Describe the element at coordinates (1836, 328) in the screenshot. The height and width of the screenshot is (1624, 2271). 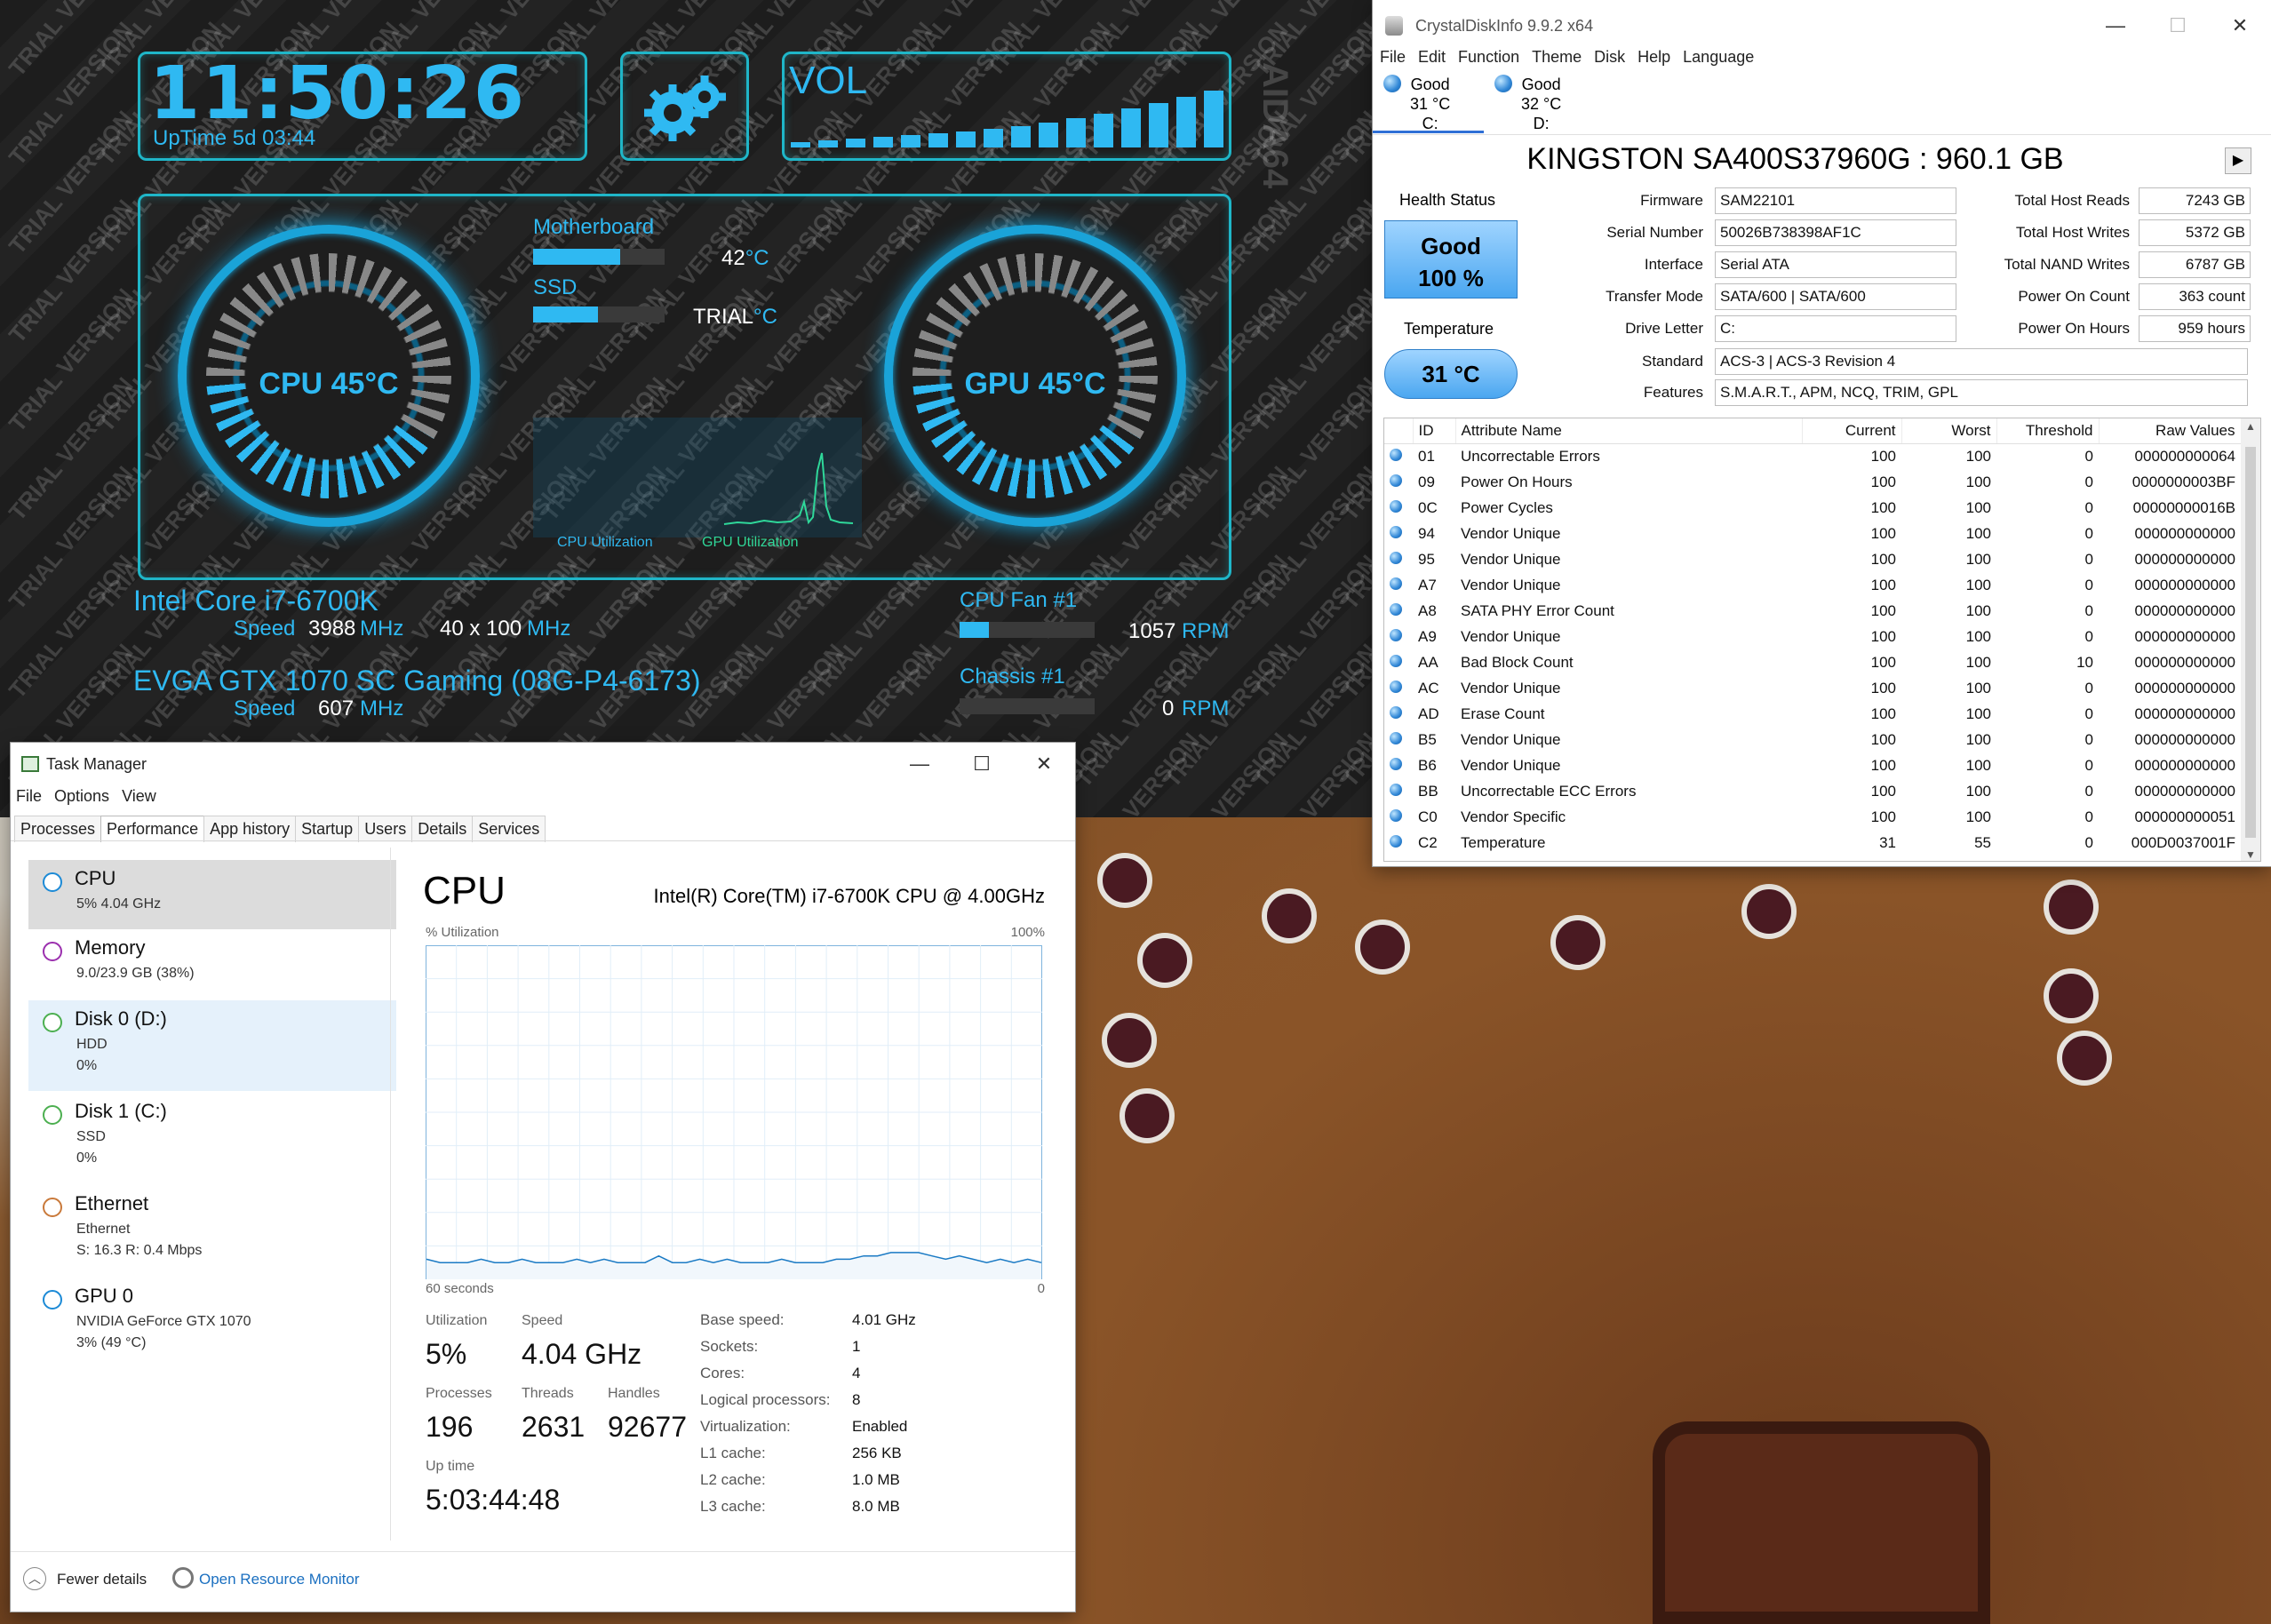
I see `field-value: C:` at that location.